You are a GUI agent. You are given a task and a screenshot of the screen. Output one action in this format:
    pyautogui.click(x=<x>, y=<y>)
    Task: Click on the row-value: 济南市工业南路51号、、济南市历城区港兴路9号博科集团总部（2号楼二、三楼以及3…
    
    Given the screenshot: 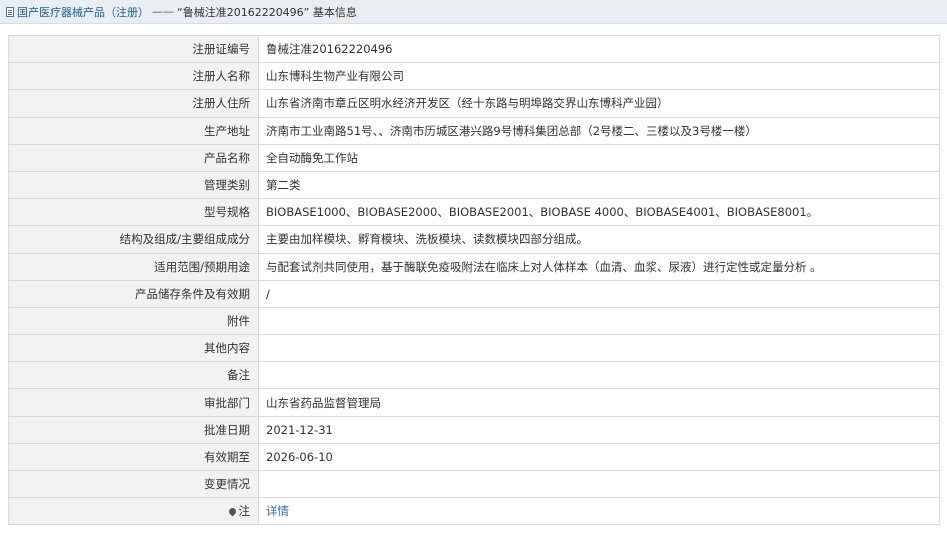 What is the action you would take?
    pyautogui.click(x=599, y=130)
    